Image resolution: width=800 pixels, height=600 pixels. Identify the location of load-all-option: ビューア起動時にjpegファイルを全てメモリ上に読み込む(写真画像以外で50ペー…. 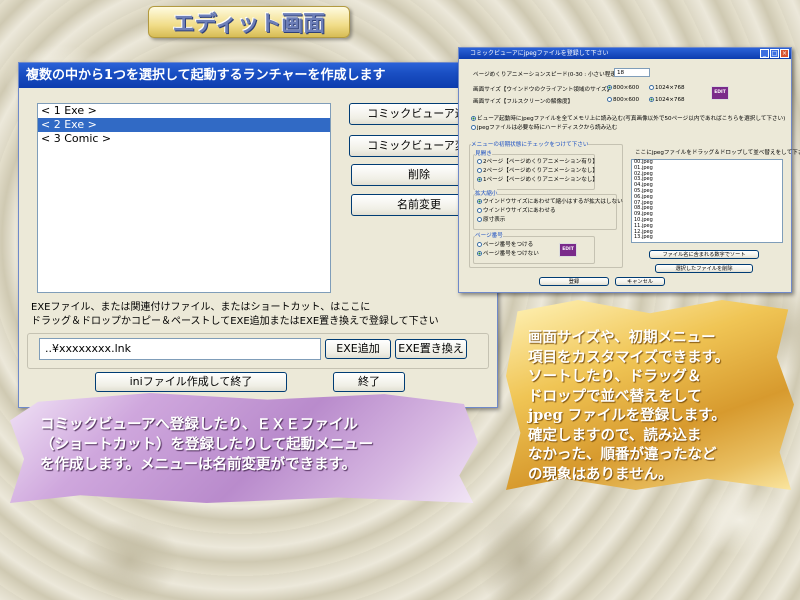
(628, 118).